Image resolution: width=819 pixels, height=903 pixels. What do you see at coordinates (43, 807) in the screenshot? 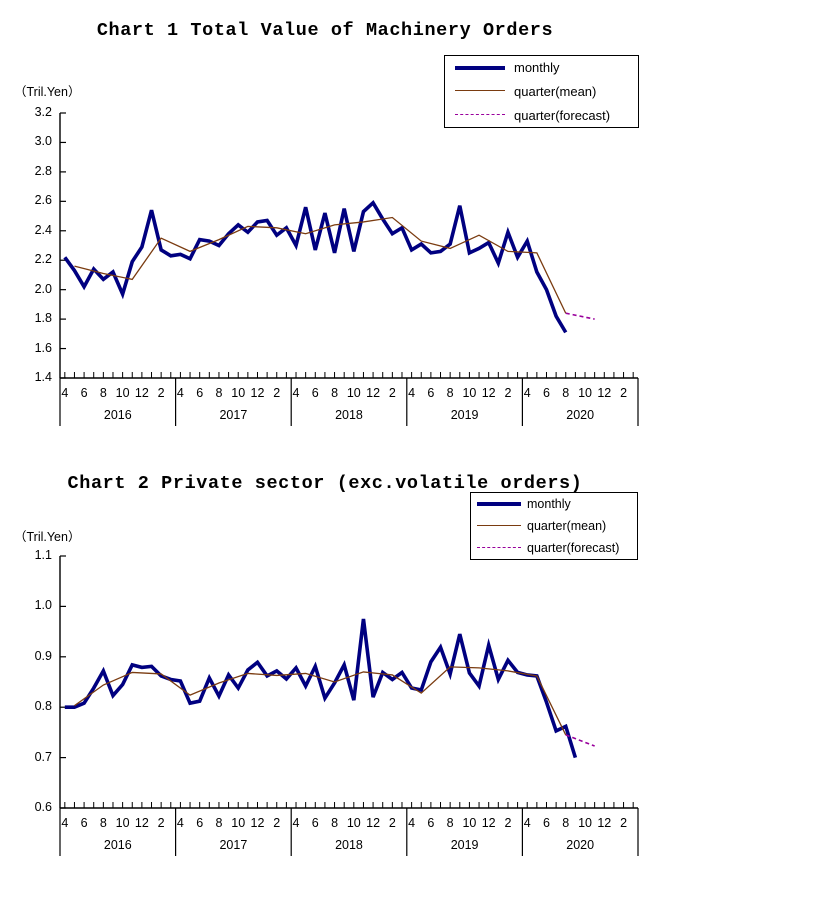
I see `y-tick-label: 0.6` at bounding box center [43, 807].